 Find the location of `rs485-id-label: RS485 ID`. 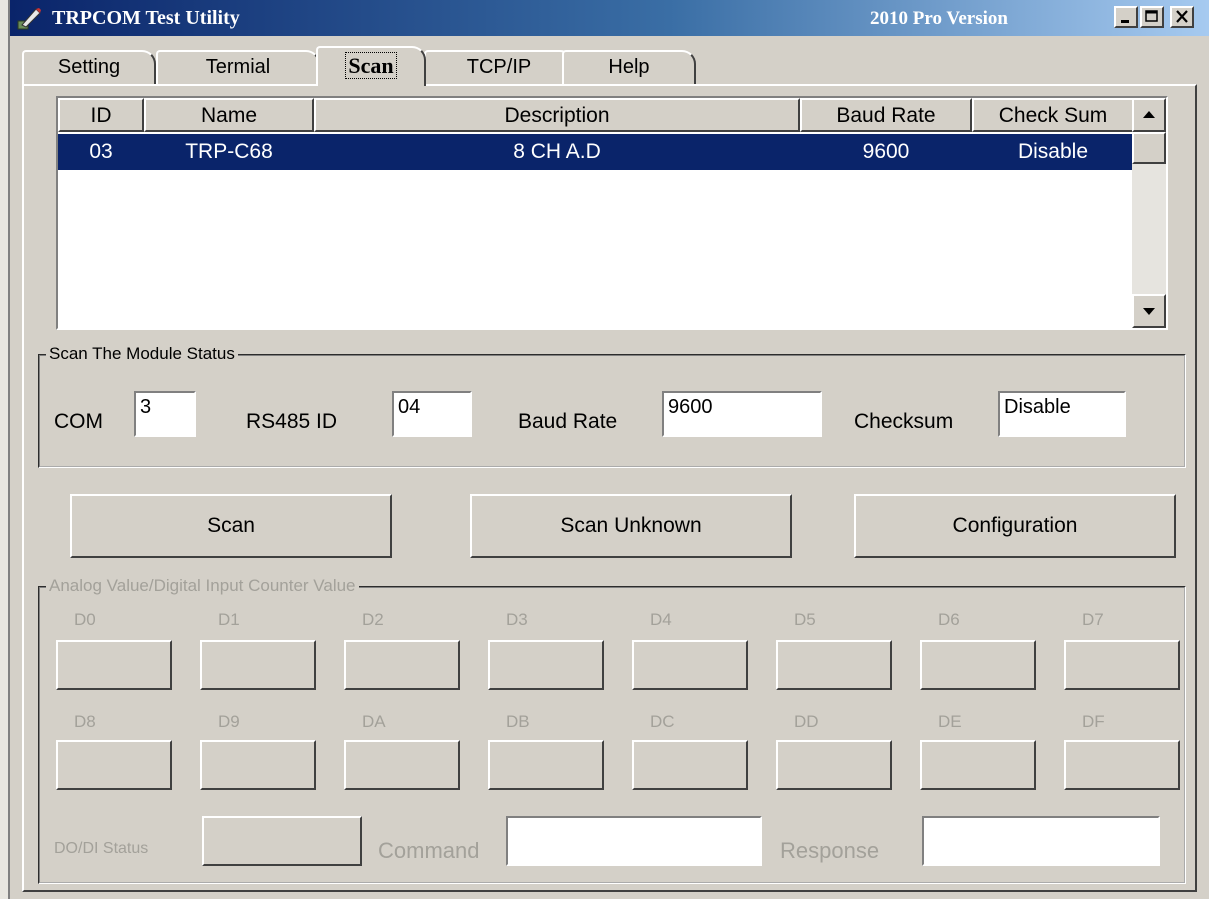

rs485-id-label: RS485 ID is located at coordinates (292, 421).